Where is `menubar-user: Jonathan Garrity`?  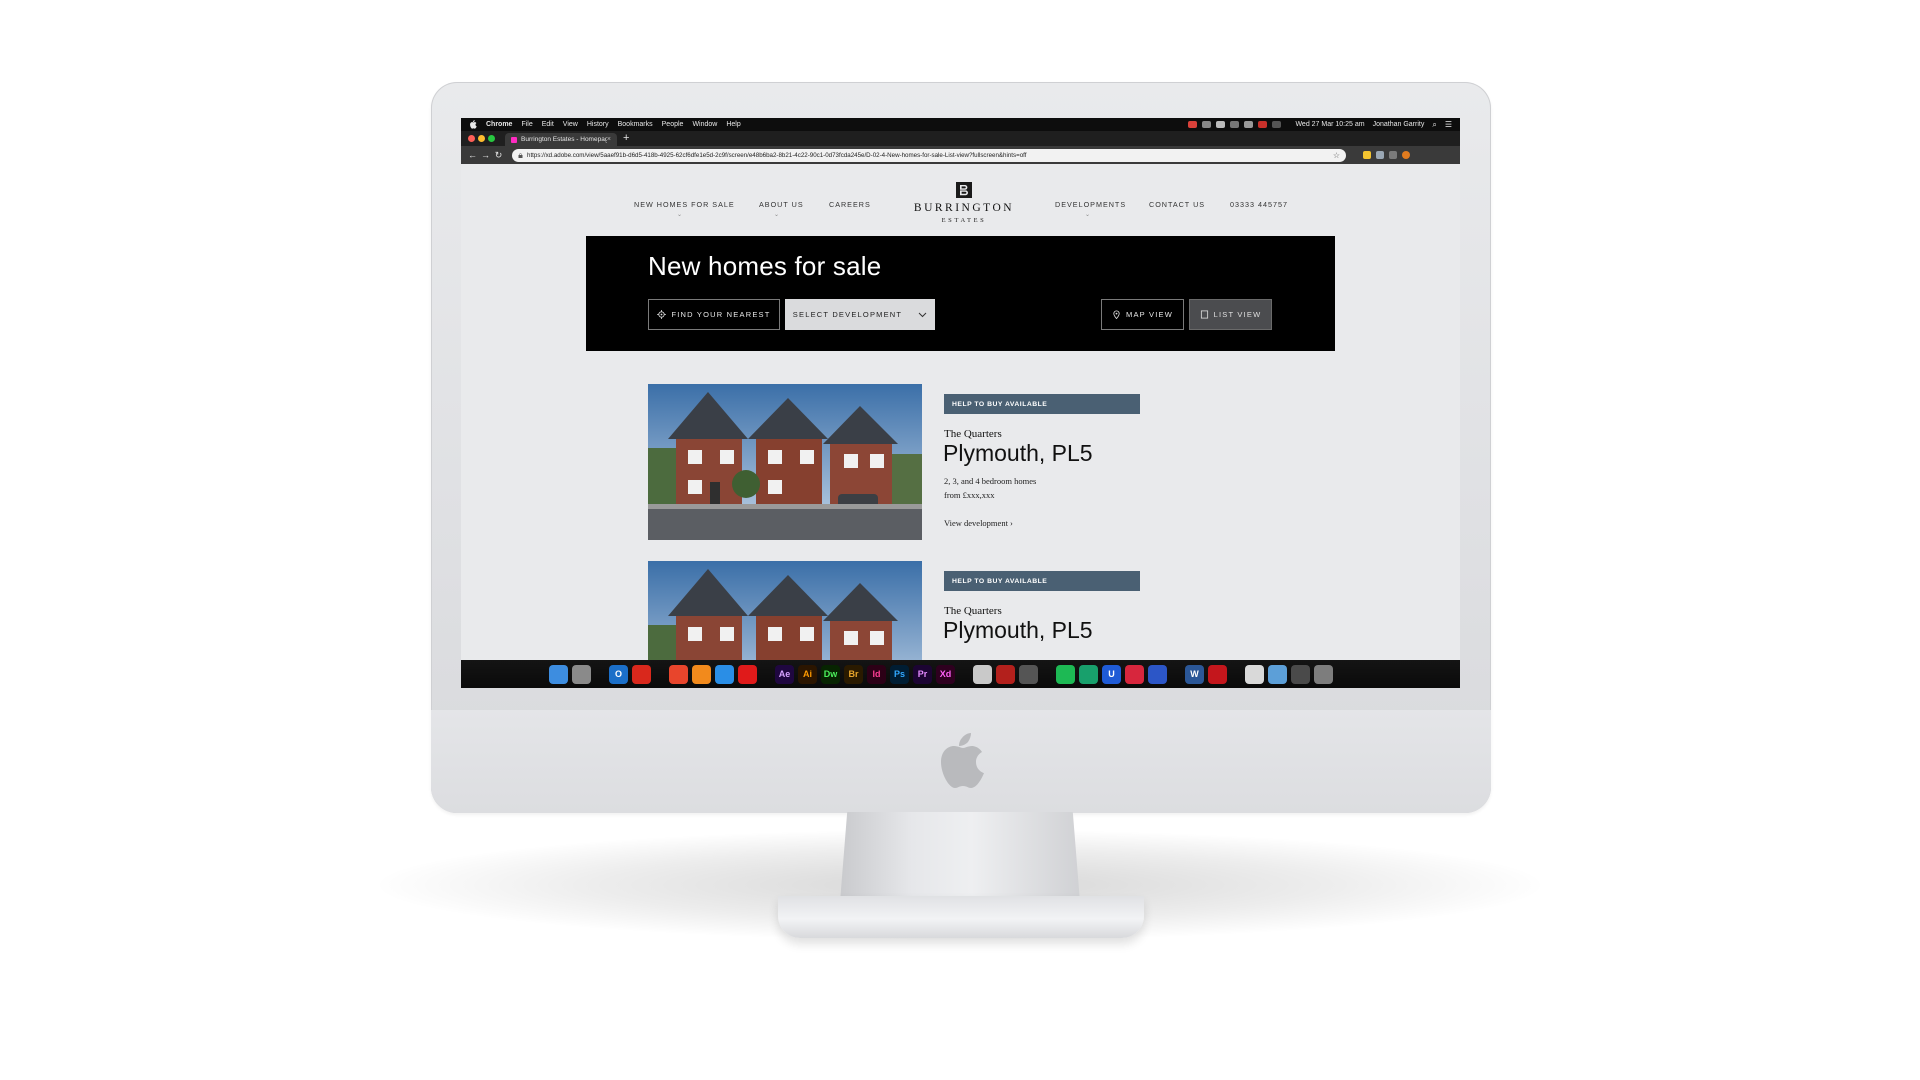
menubar-user: Jonathan Garrity is located at coordinates (1399, 124).